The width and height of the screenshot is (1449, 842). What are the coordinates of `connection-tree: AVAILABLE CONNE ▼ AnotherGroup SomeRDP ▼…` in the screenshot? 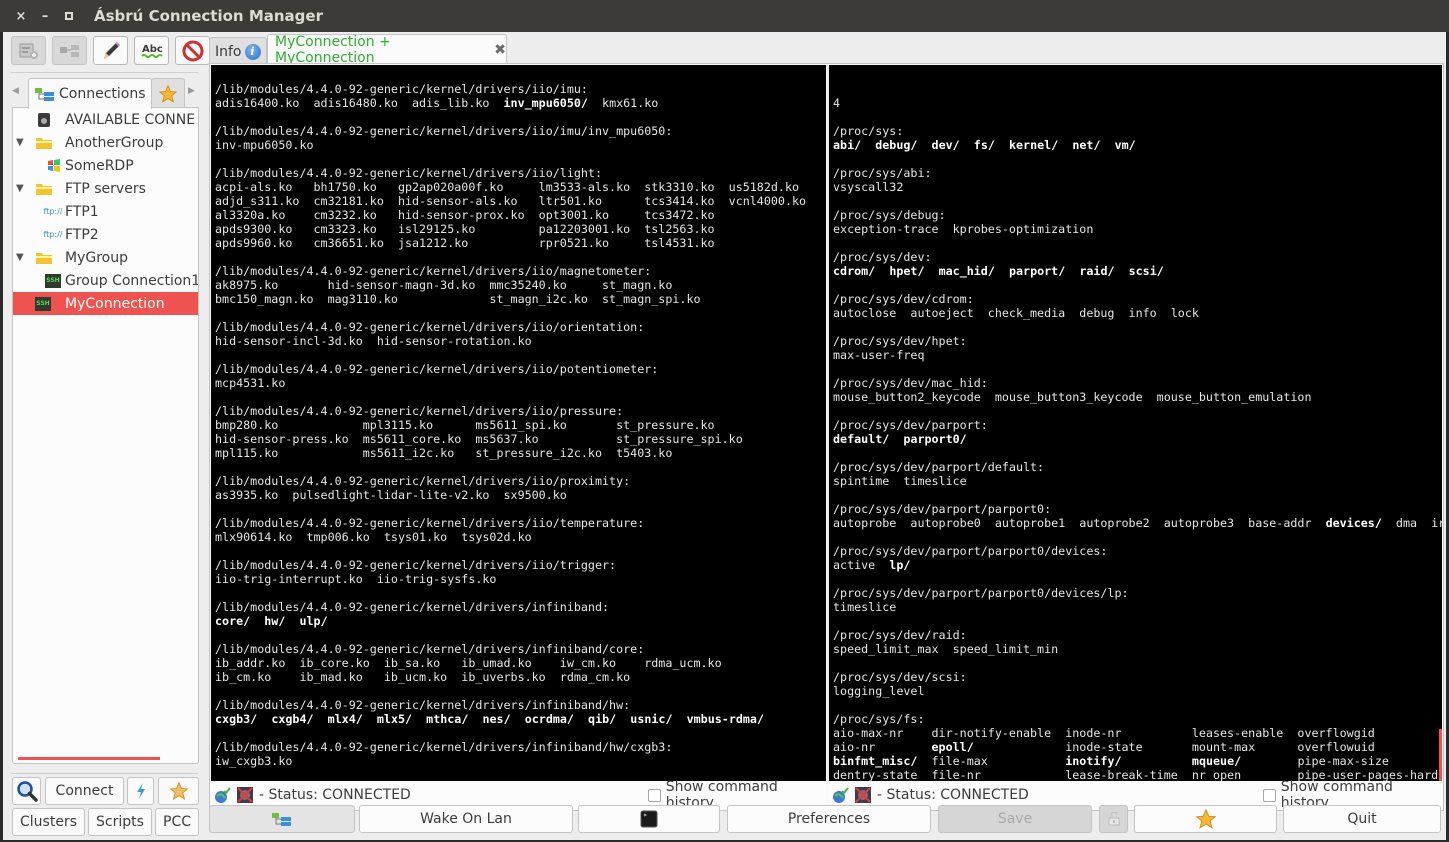 It's located at (105, 435).